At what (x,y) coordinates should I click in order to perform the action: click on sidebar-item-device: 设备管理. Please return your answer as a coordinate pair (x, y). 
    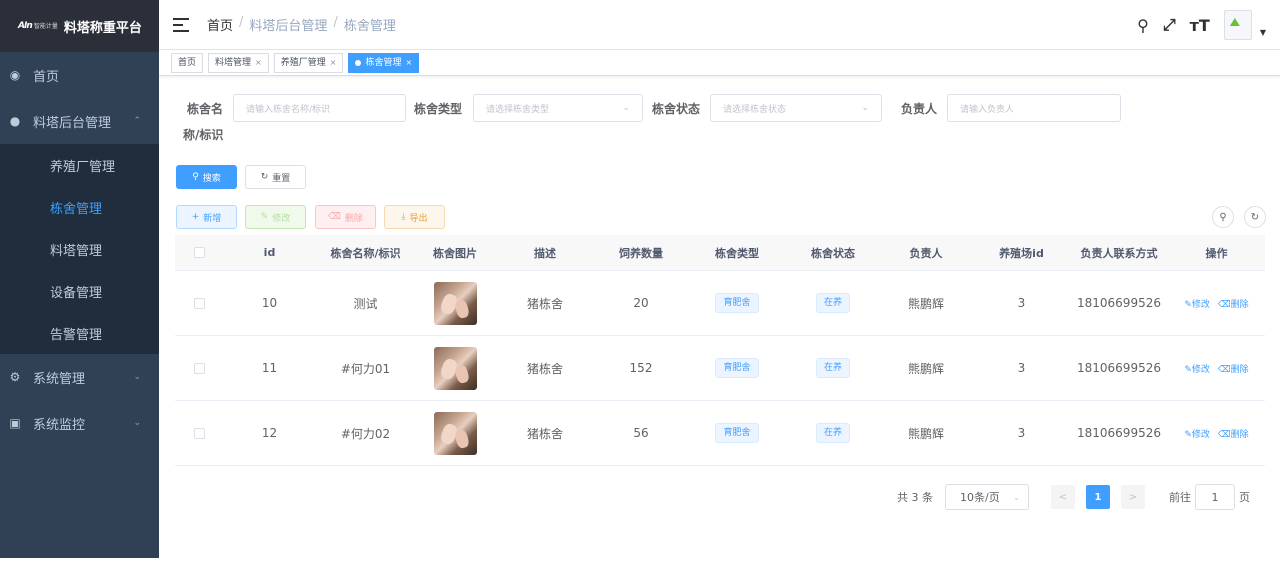
    Looking at the image, I should click on (79, 291).